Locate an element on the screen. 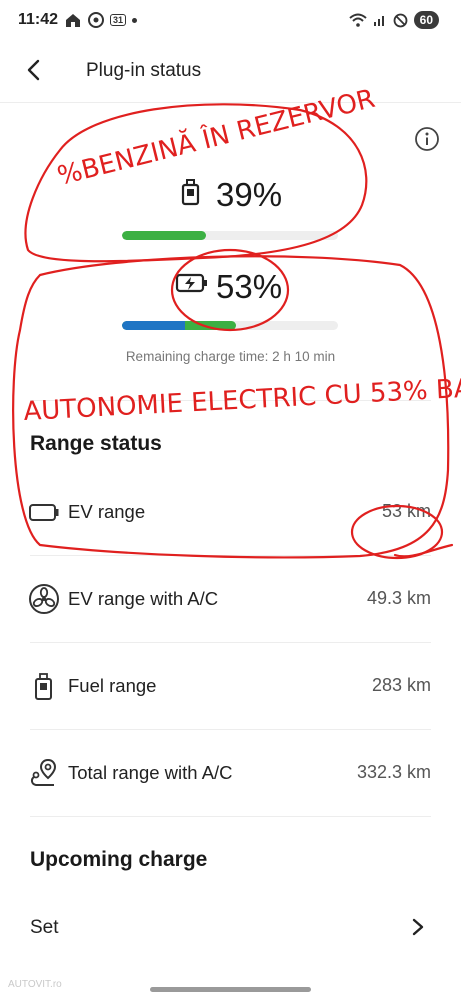 The width and height of the screenshot is (461, 999). set-label: Set is located at coordinates (44, 927).